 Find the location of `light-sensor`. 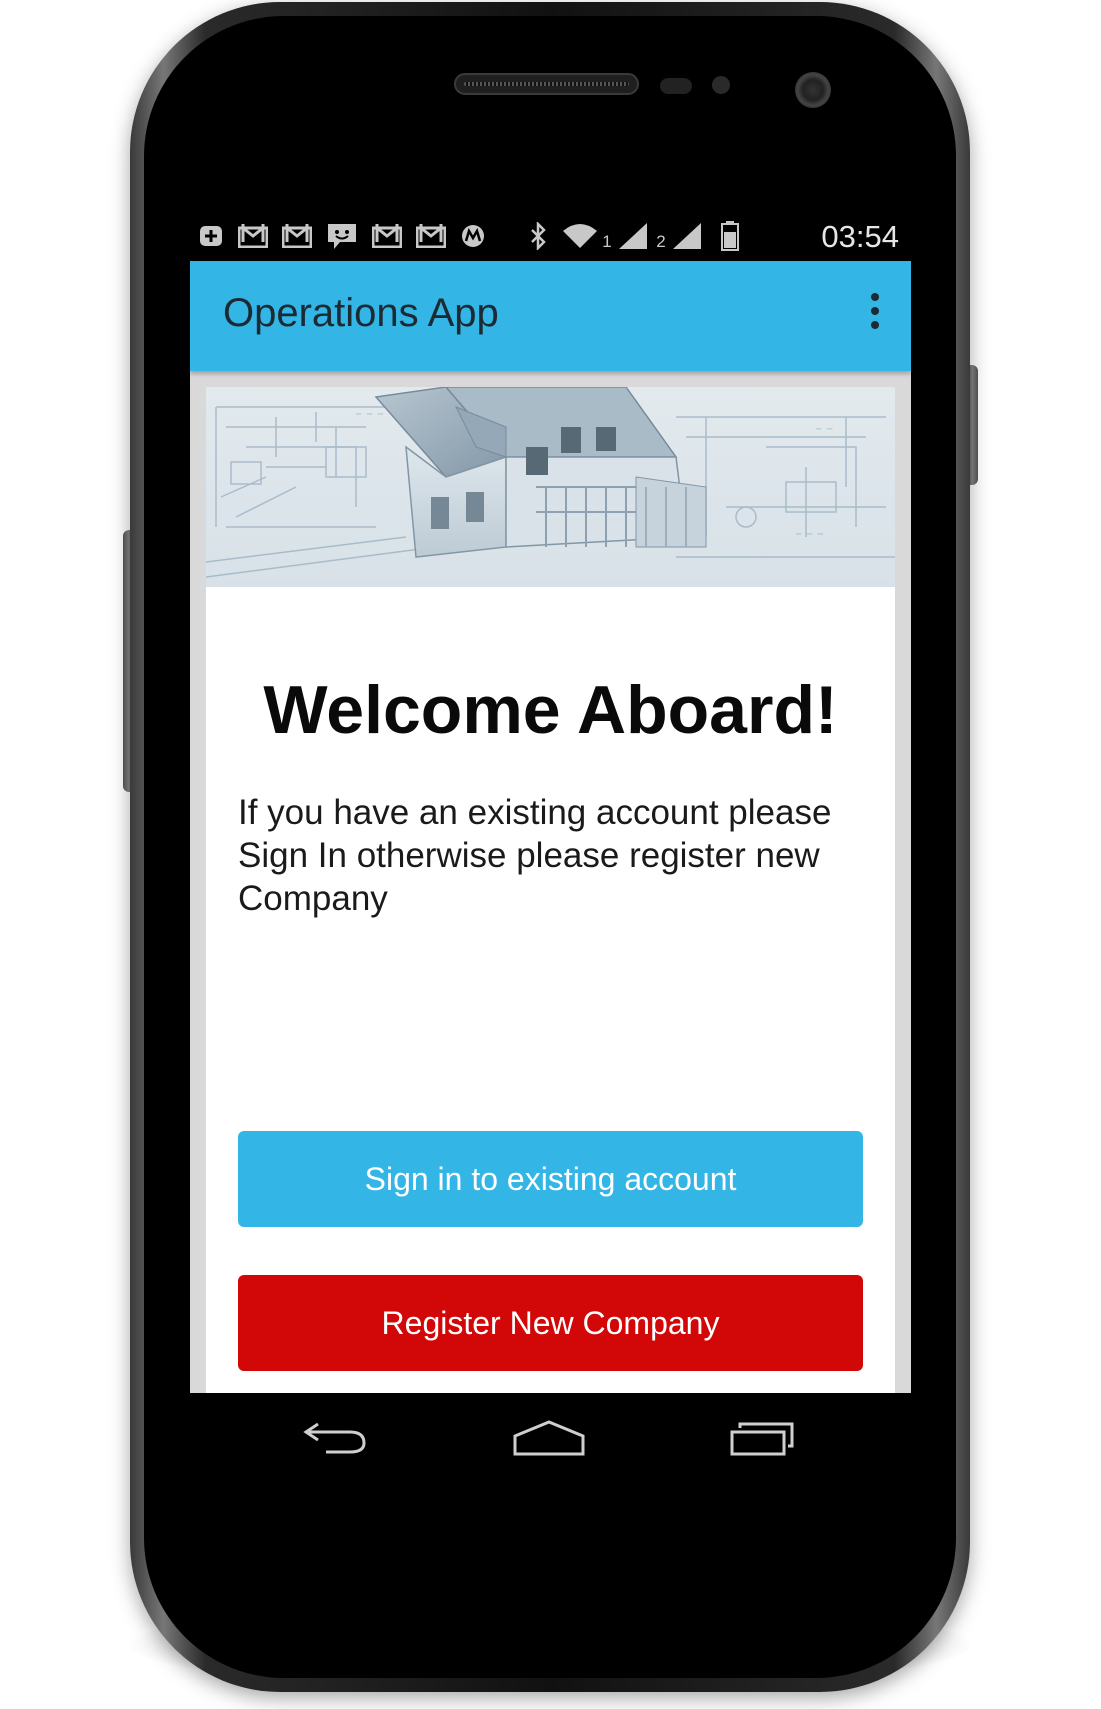

light-sensor is located at coordinates (721, 85).